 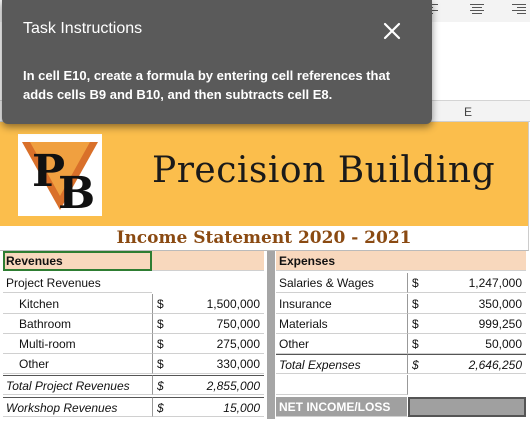 What do you see at coordinates (342, 364) in the screenshot?
I see `cell-total-expenses-label: Total Expenses` at bounding box center [342, 364].